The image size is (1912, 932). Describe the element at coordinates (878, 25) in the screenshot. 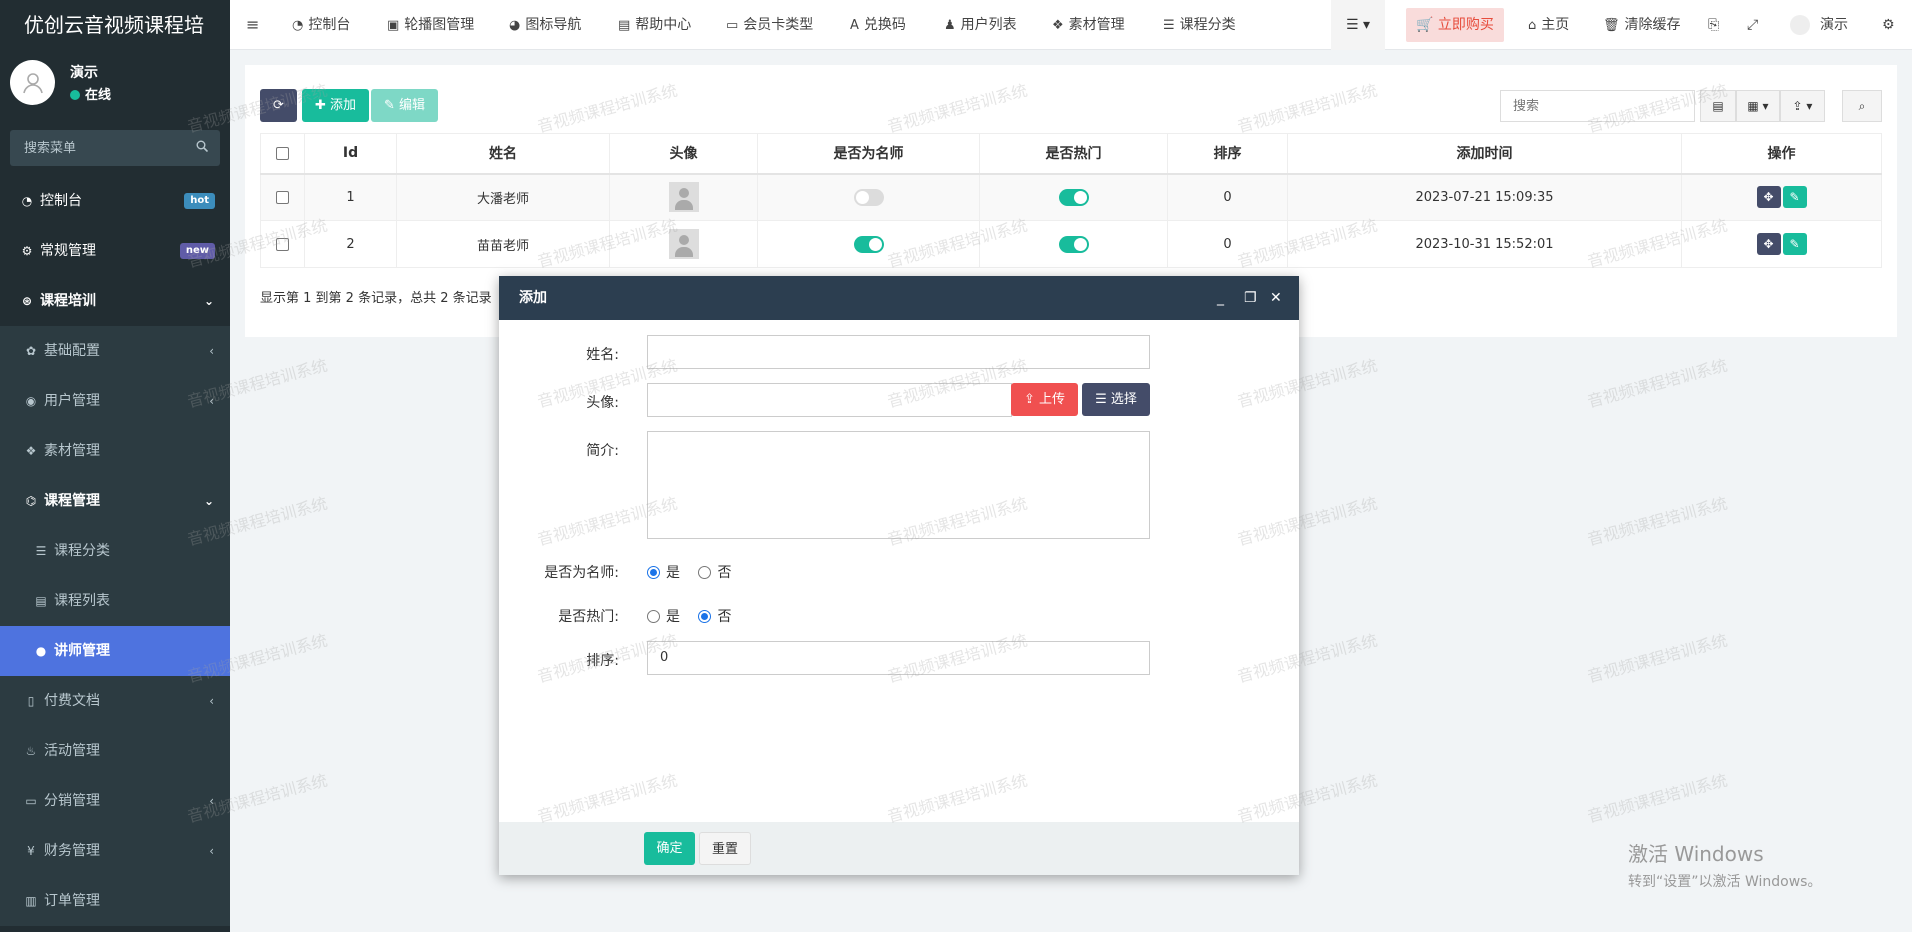

I see `topnav-redeem: A 兑换码` at that location.